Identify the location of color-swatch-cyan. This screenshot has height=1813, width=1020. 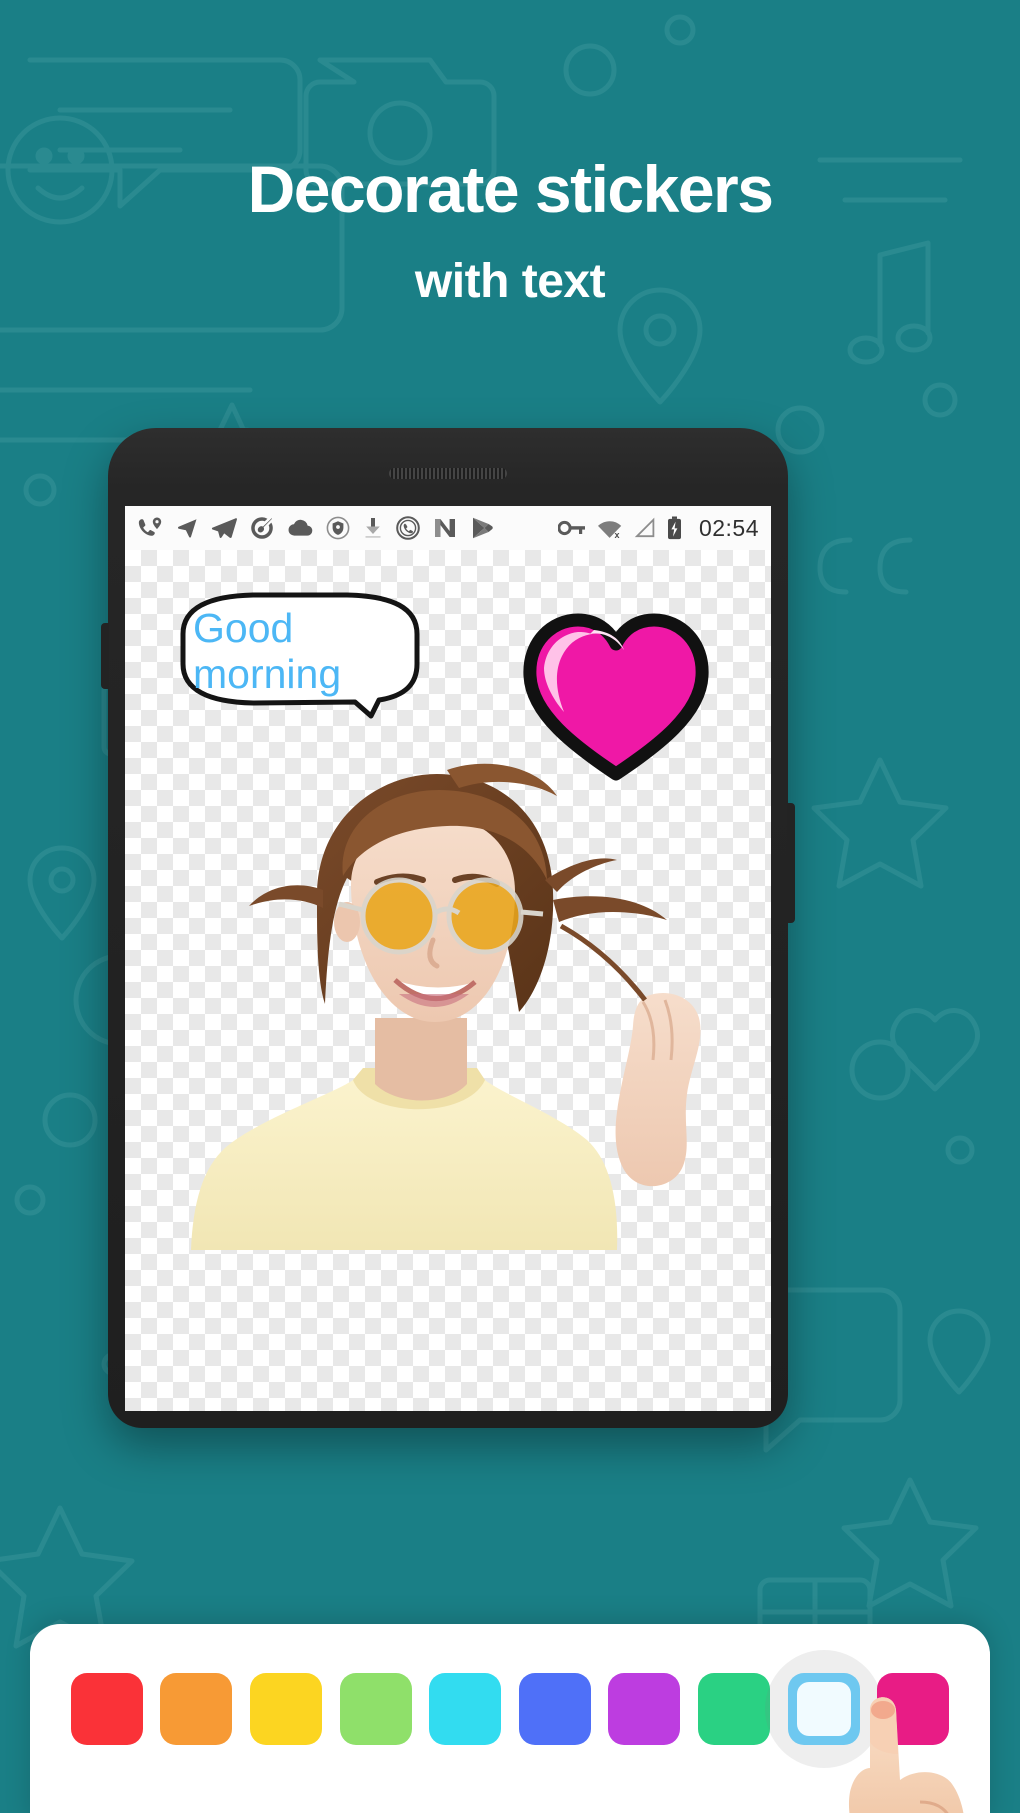
(465, 1709).